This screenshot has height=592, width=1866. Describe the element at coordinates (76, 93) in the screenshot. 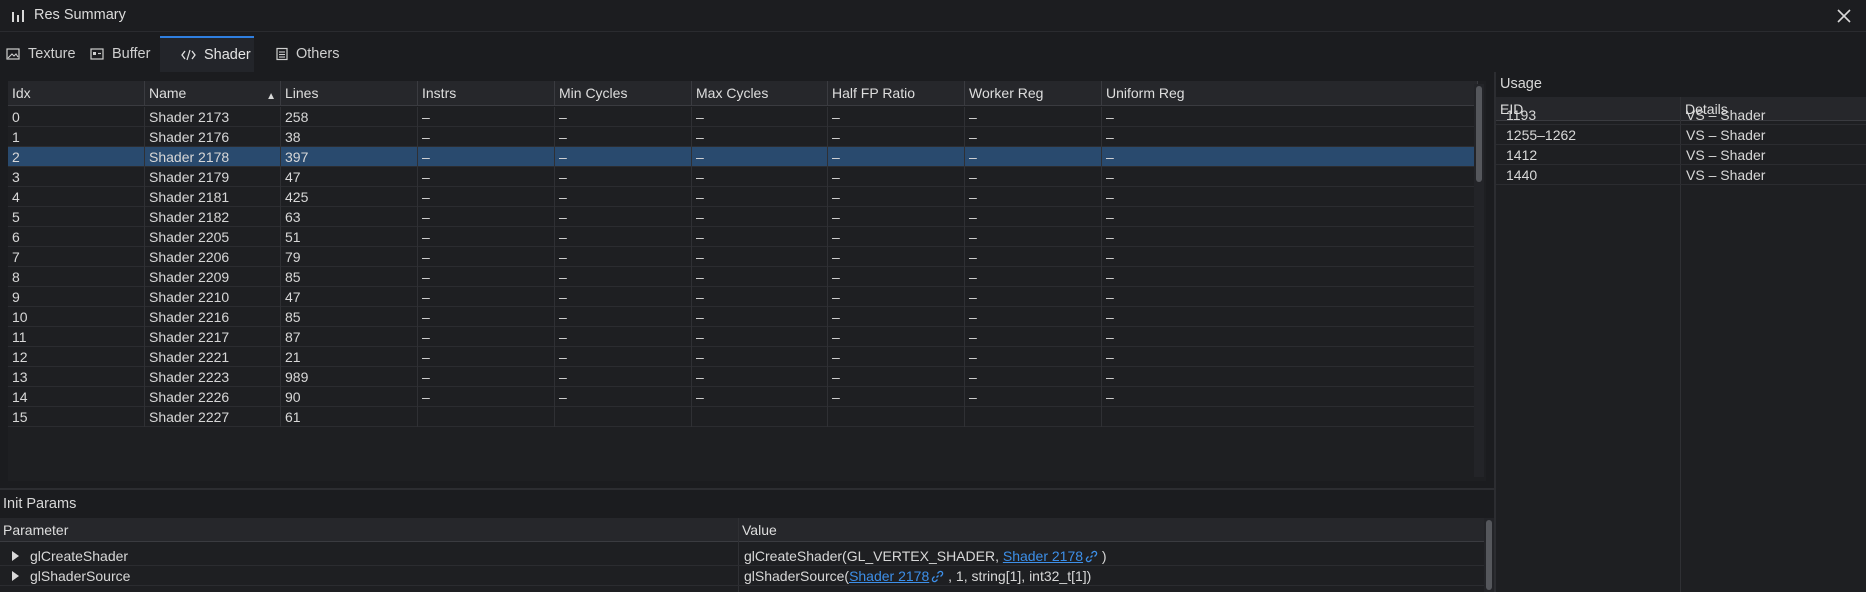

I see `column-header: Idx` at that location.